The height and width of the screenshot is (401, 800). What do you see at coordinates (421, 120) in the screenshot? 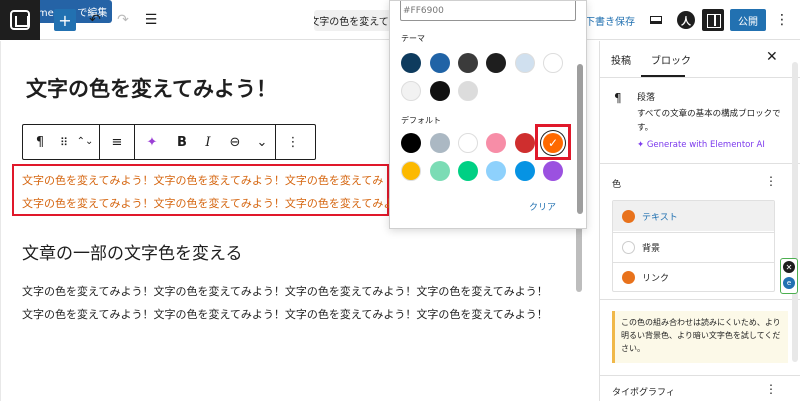
I see `default-colors-label: デフォルト` at bounding box center [421, 120].